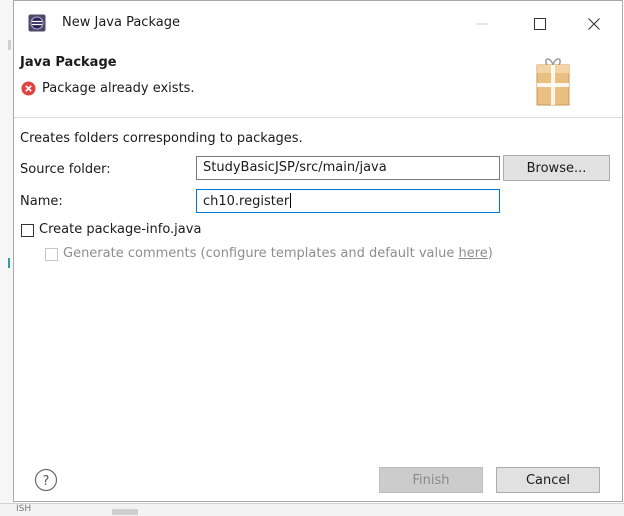 The width and height of the screenshot is (624, 516). What do you see at coordinates (125, 512) in the screenshot?
I see `background-scroll-thumb` at bounding box center [125, 512].